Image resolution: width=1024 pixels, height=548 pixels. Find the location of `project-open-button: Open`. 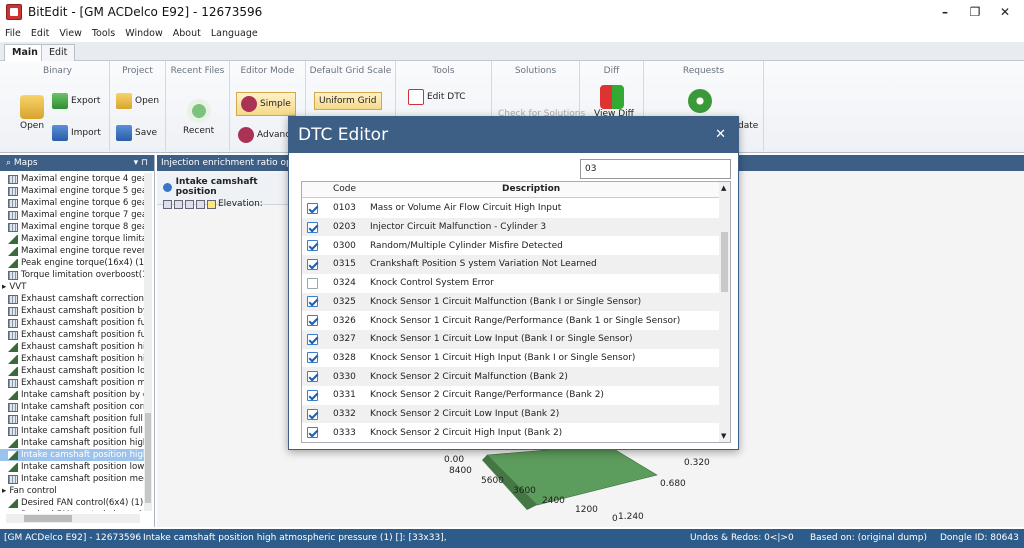

project-open-button: Open is located at coordinates (137, 101).